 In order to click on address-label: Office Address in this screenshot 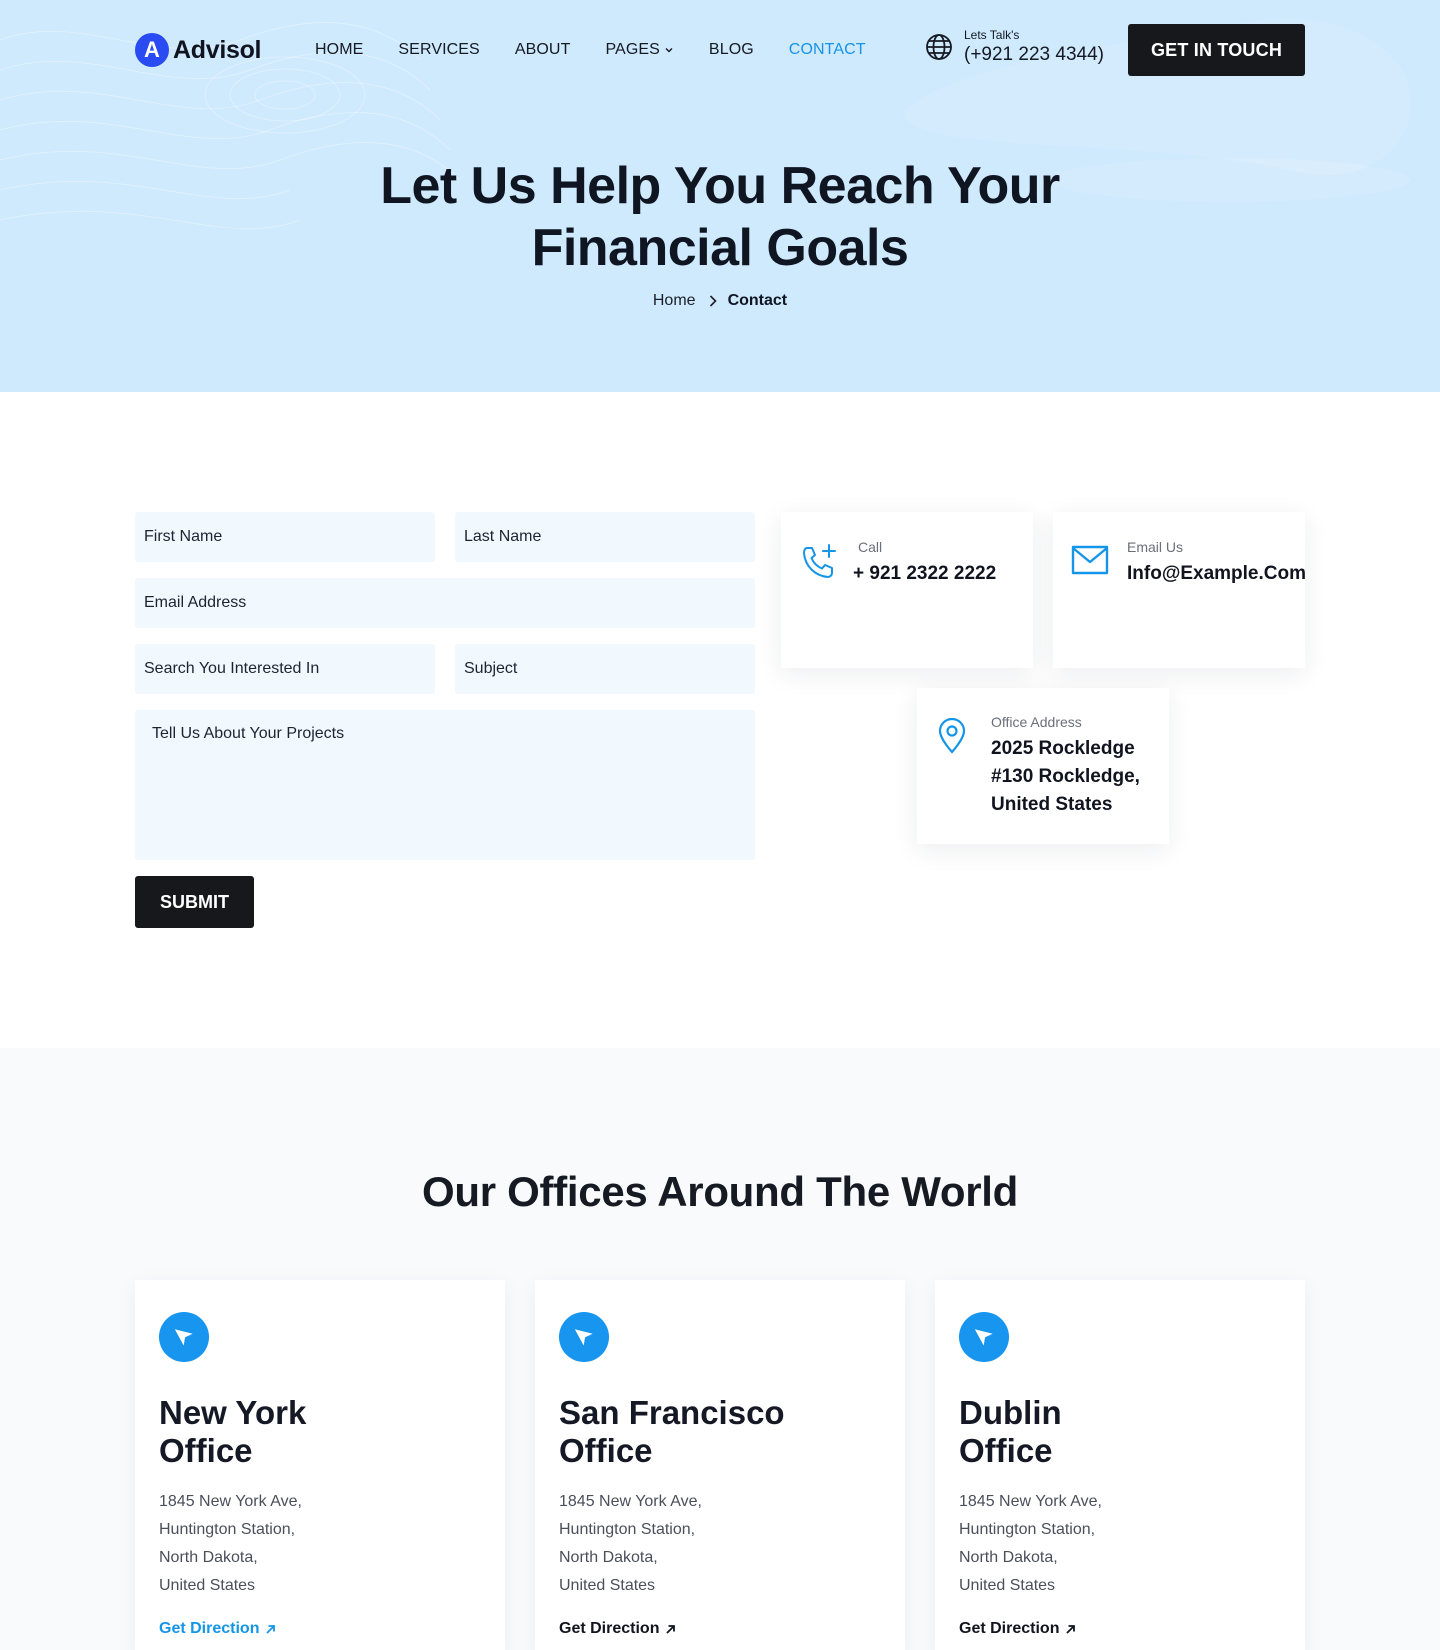, I will do `click(1036, 722)`.